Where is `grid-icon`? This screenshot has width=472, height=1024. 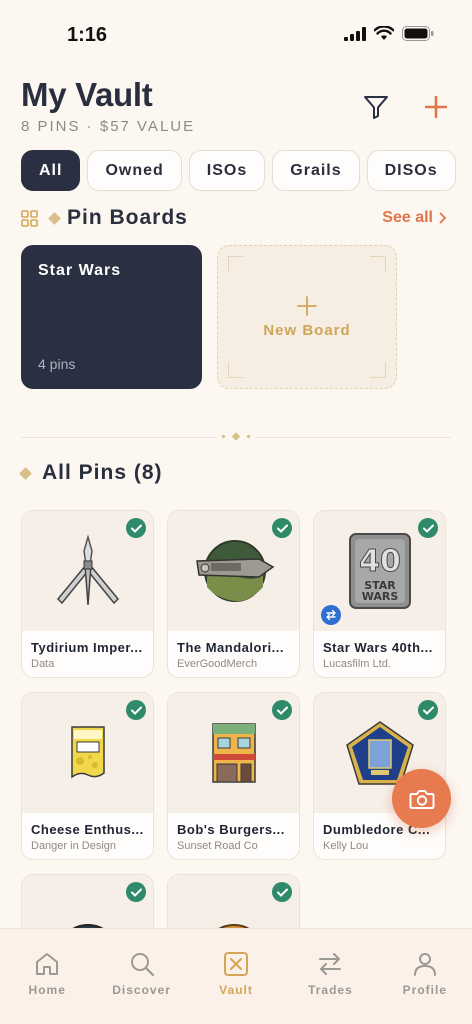 grid-icon is located at coordinates (29, 218).